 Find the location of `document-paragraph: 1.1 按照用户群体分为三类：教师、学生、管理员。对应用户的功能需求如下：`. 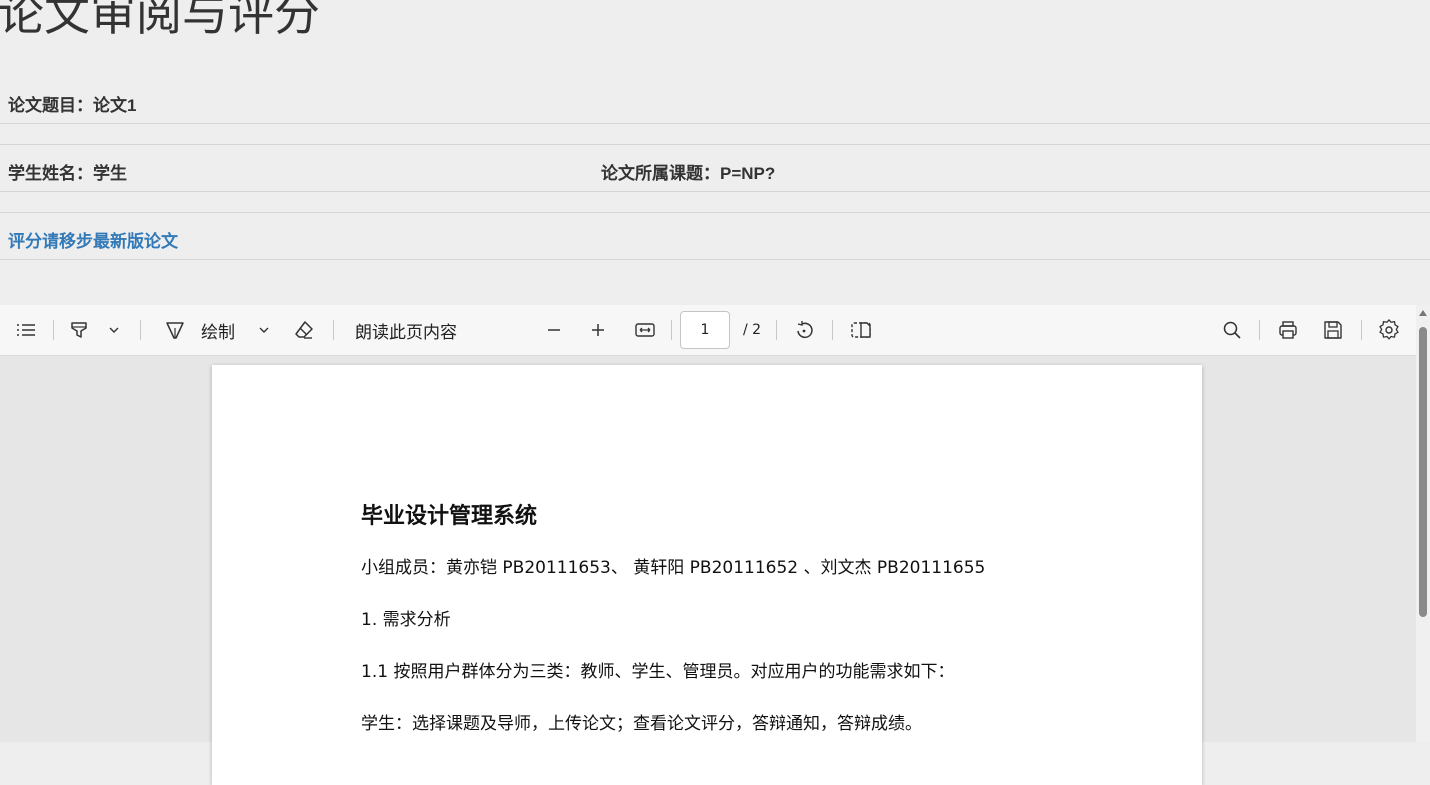

document-paragraph: 1.1 按照用户群体分为三类：教师、学生、管理员。对应用户的功能需求如下： is located at coordinates (658, 672).